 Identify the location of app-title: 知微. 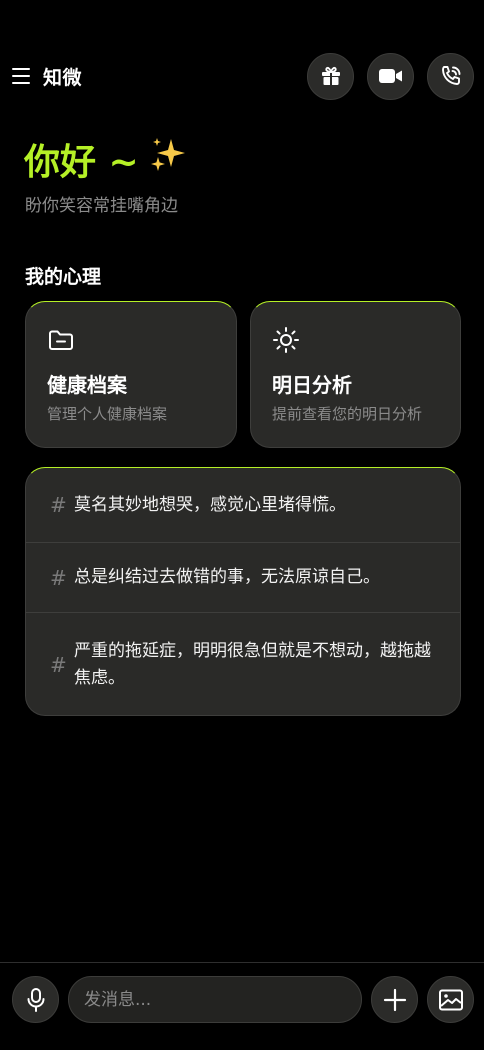
(63, 77).